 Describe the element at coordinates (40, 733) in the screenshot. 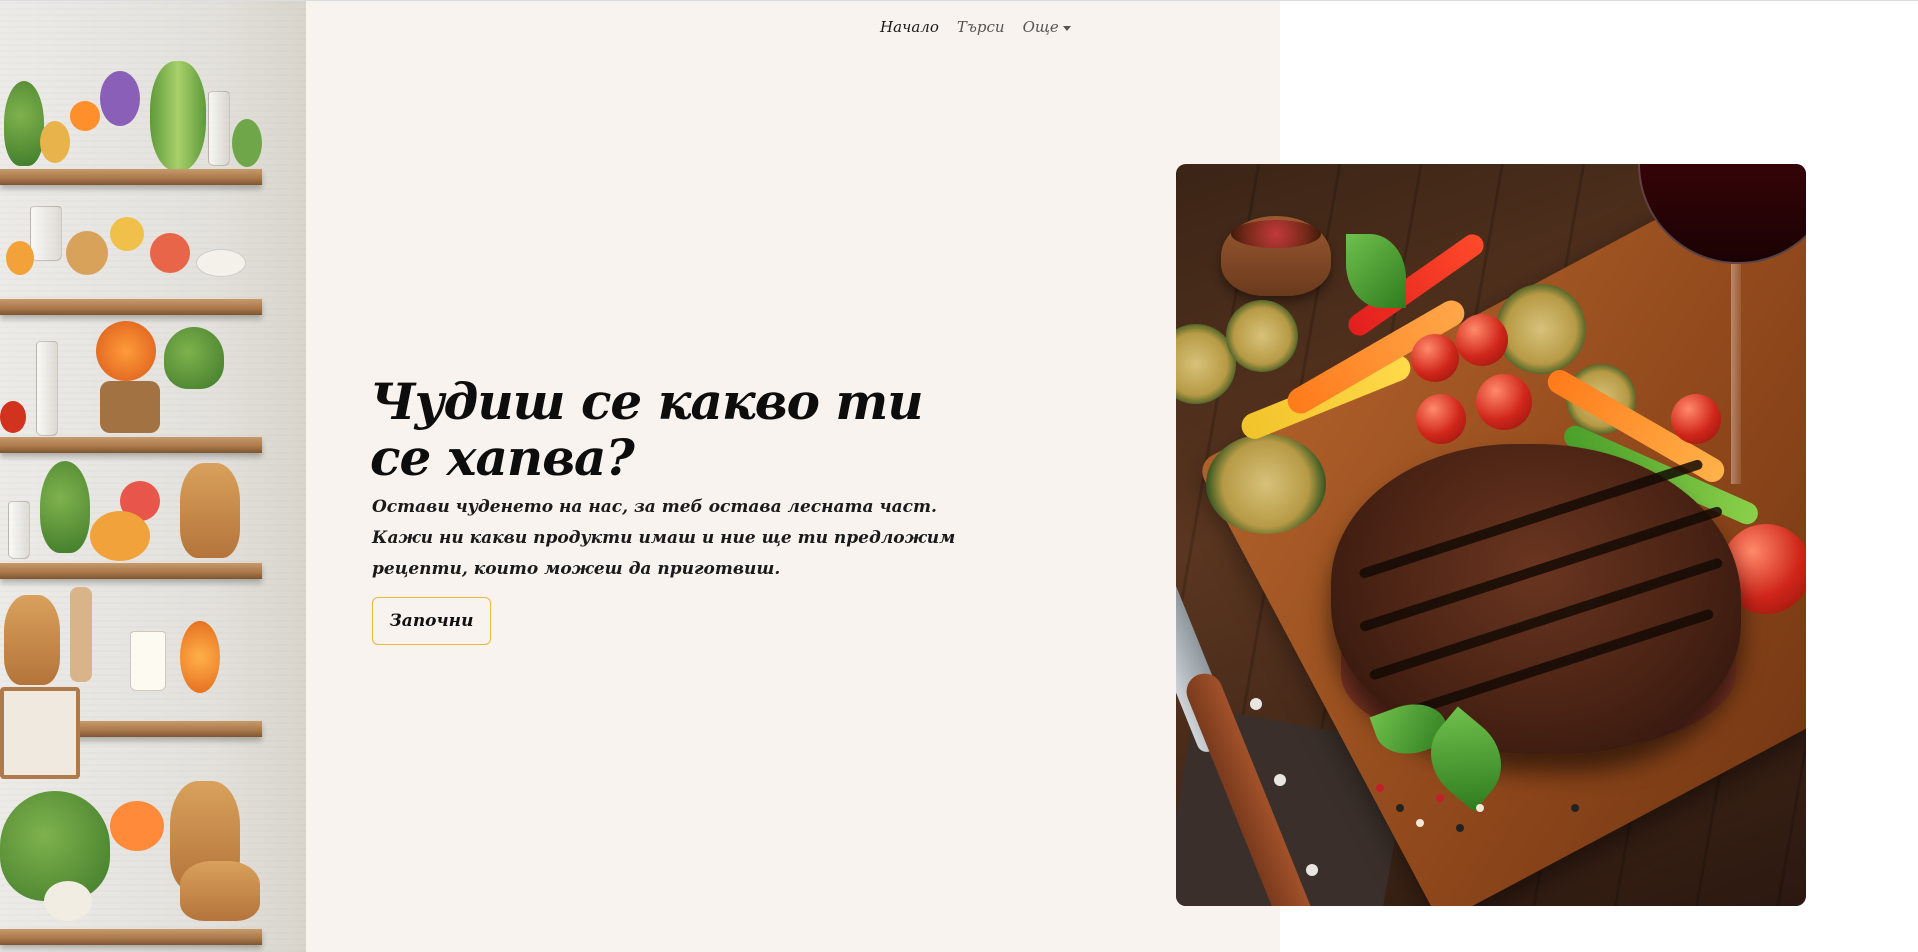

I see `cabinet` at that location.